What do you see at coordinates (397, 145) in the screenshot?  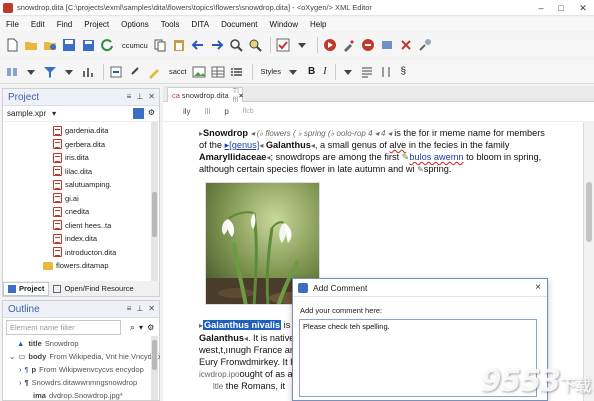 I see `spelling-error: alve` at bounding box center [397, 145].